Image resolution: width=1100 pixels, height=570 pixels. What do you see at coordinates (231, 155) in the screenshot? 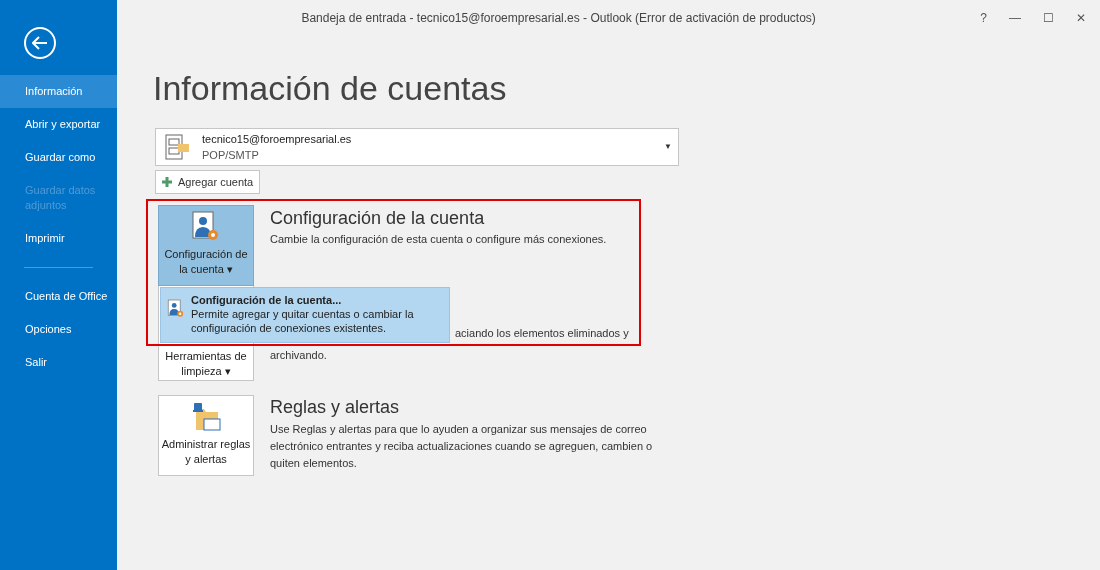
I see `account-type: POP/SMTP` at bounding box center [231, 155].